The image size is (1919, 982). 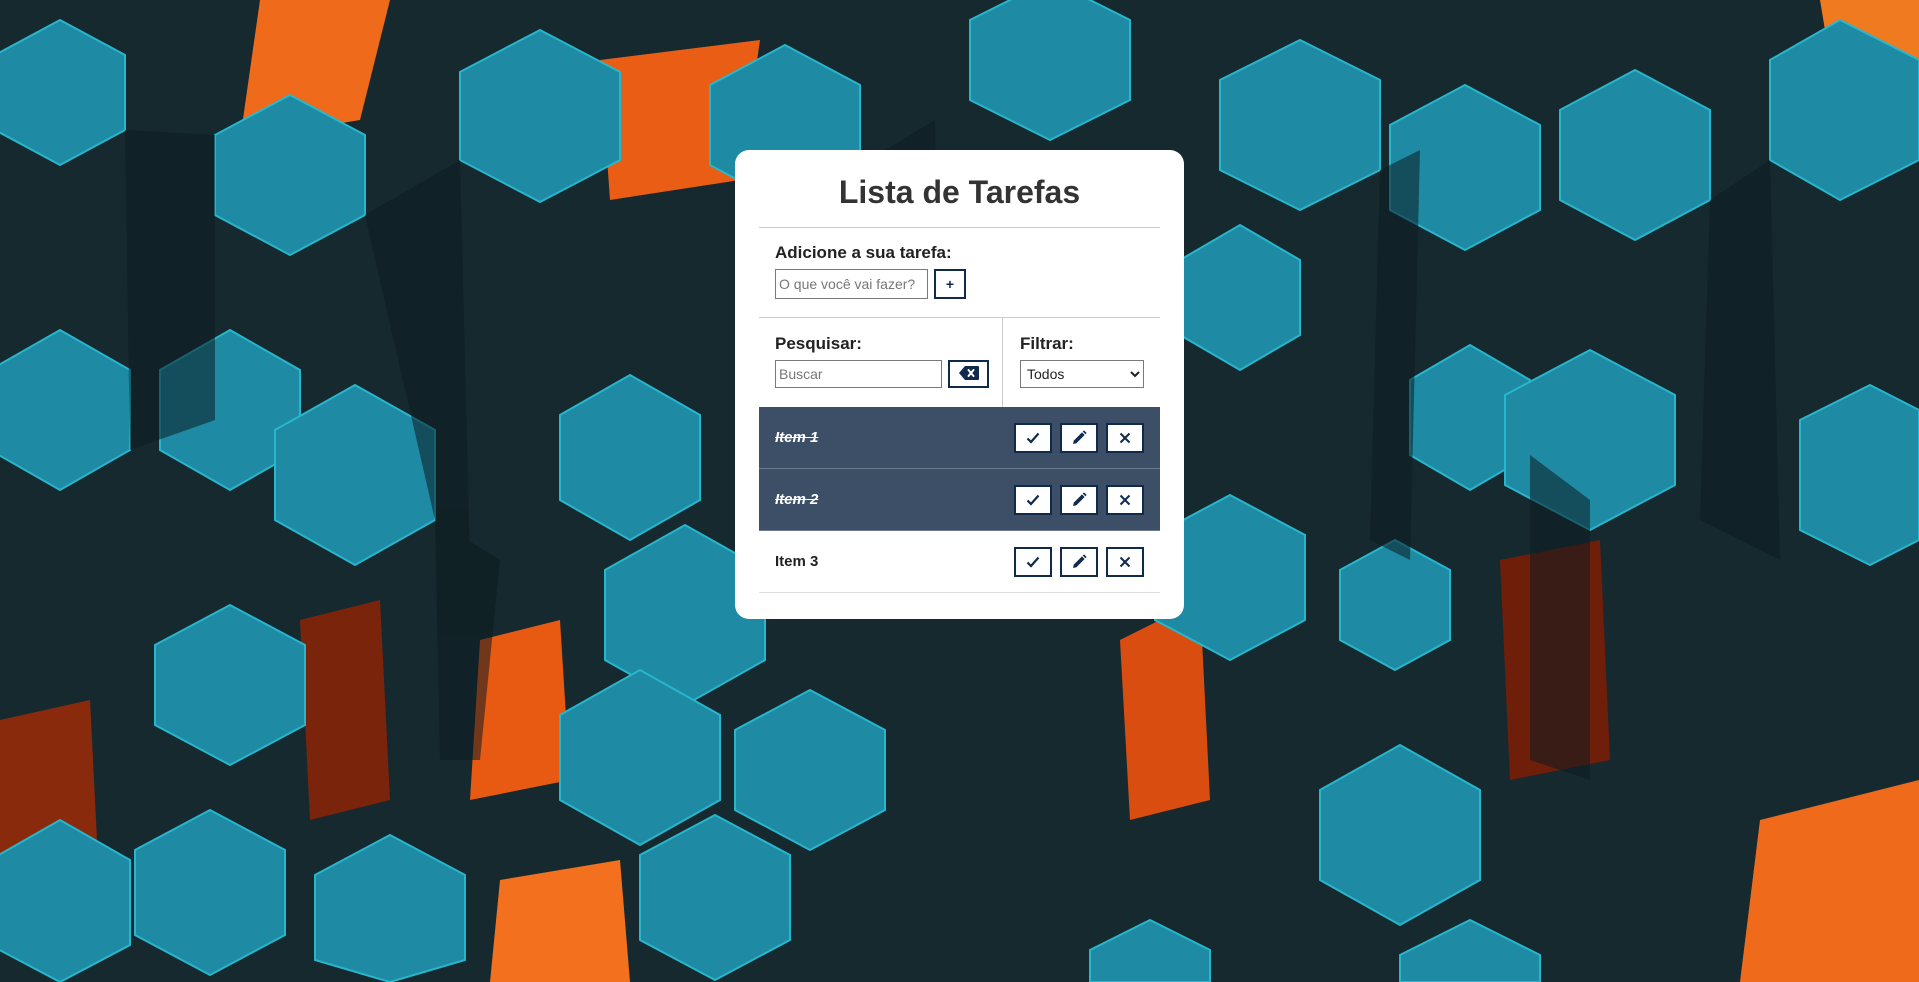 I want to click on todo-text: Item 1, so click(x=797, y=437).